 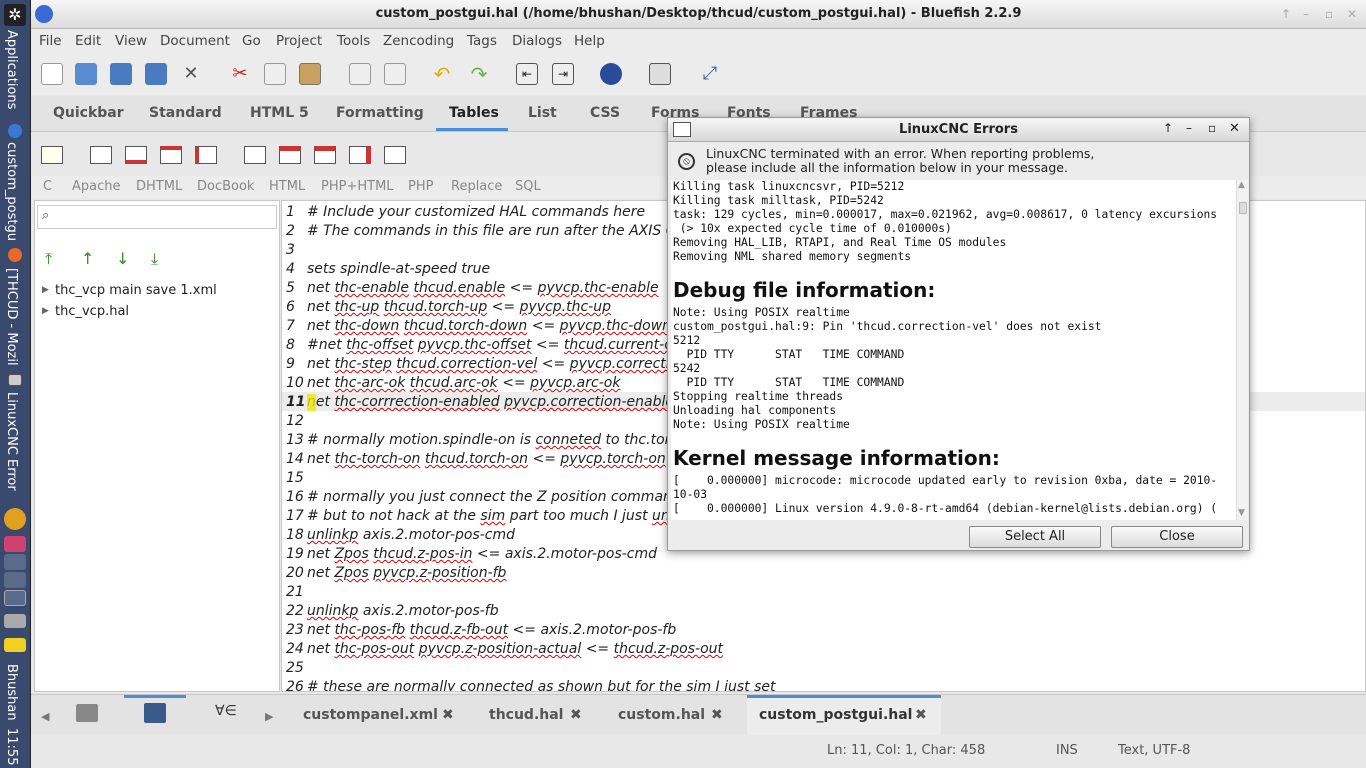 What do you see at coordinates (11, 191) in the screenshot?
I see `task-custom-postgui: custom_postgu` at bounding box center [11, 191].